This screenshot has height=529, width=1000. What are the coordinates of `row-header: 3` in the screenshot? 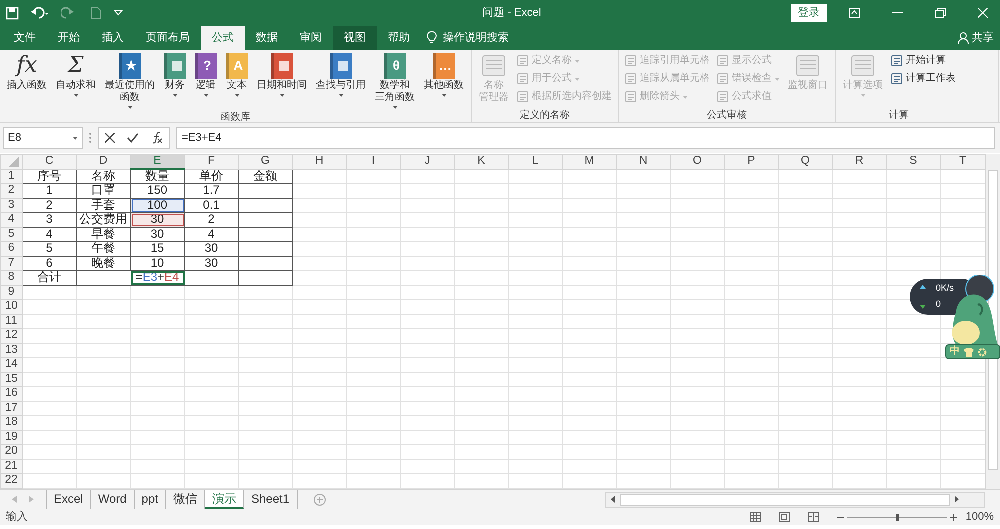 It's located at (11, 205).